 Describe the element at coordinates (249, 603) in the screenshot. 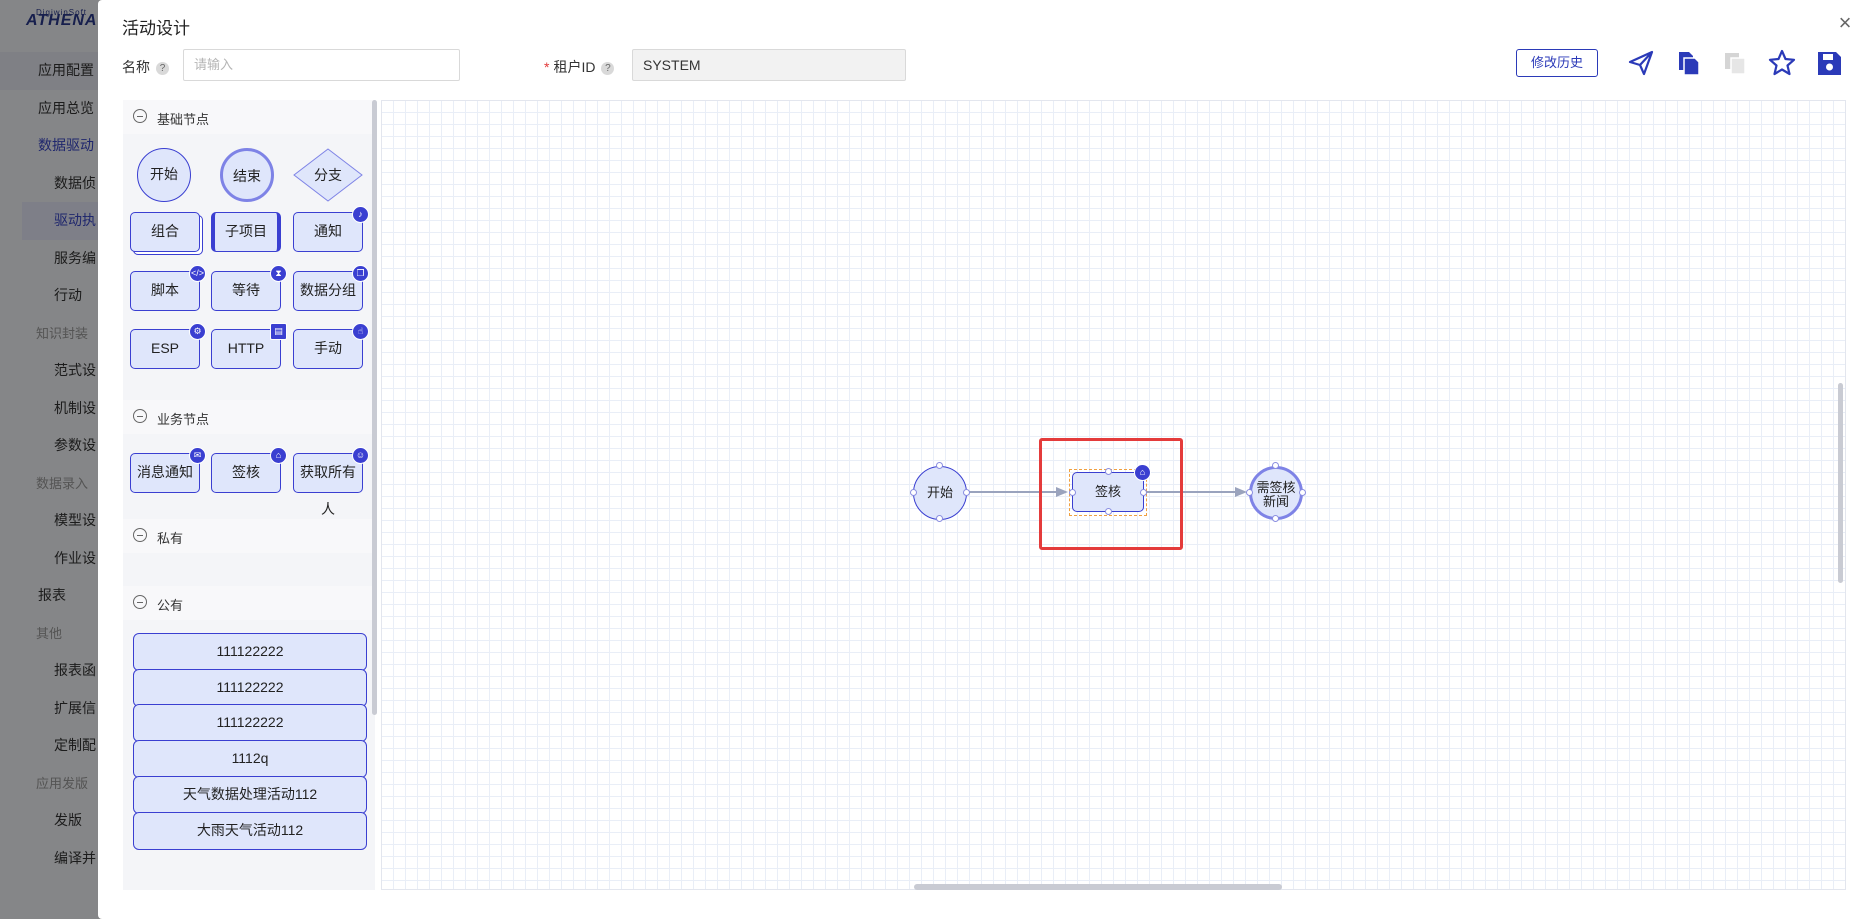

I see `section-public: 公有` at that location.